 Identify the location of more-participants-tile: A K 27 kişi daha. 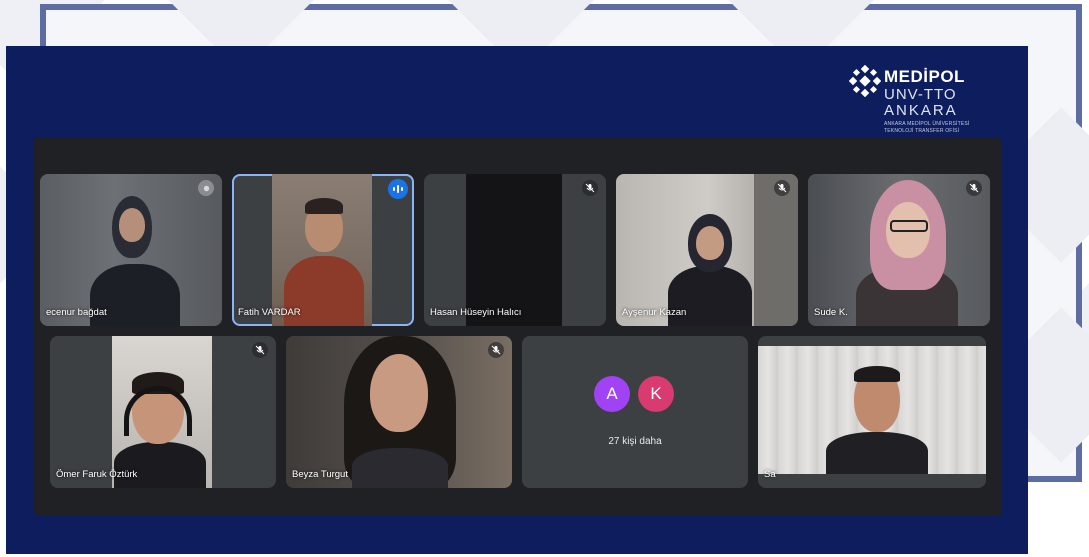
(635, 412).